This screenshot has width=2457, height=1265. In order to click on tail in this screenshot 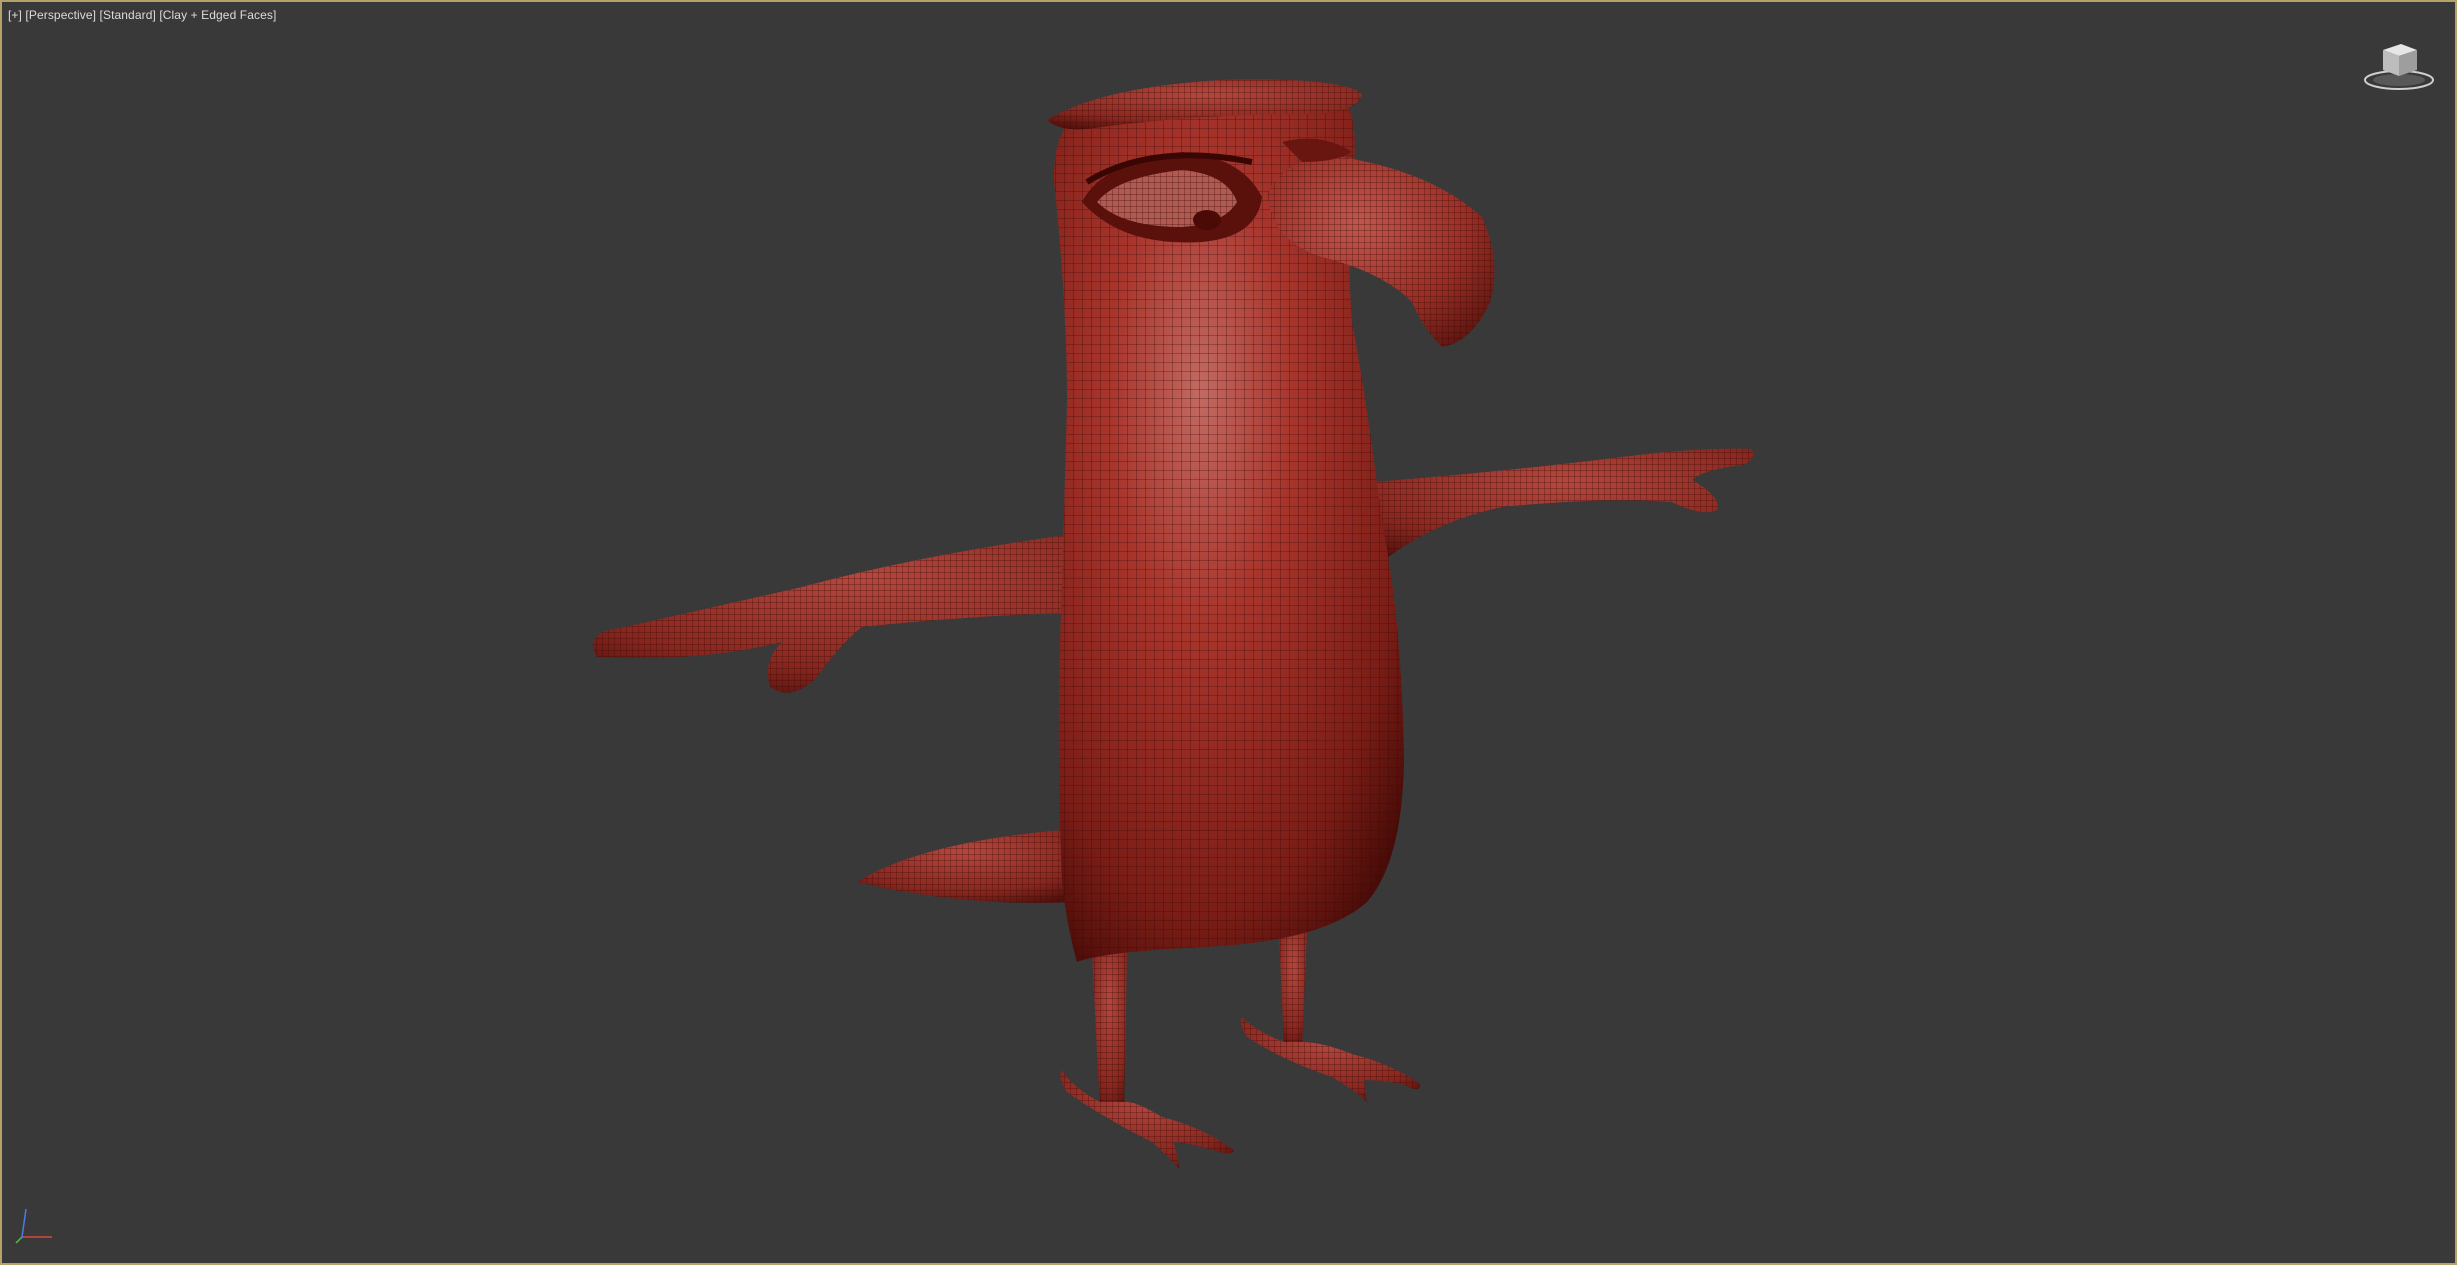, I will do `click(964, 866)`.